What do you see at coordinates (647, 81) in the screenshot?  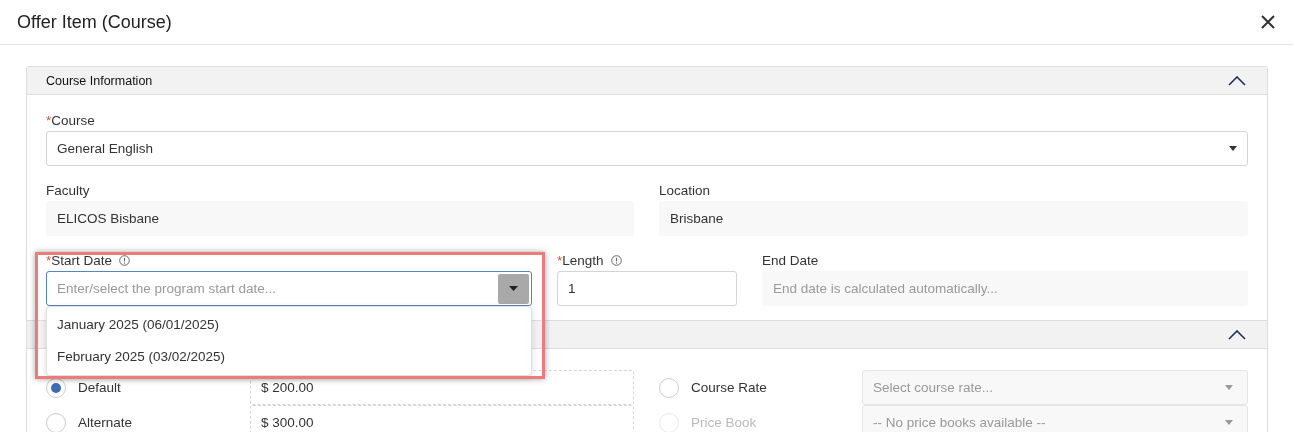 I see `section-header: Course Information` at bounding box center [647, 81].